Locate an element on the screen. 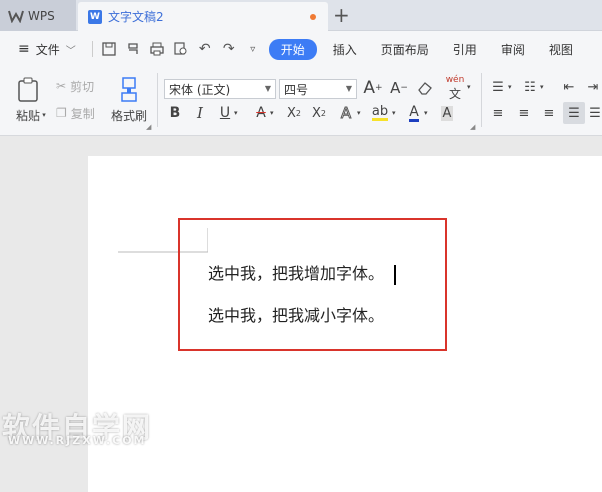 This screenshot has height=492, width=602. font-name-value: 宋体 (正文) is located at coordinates (200, 89).